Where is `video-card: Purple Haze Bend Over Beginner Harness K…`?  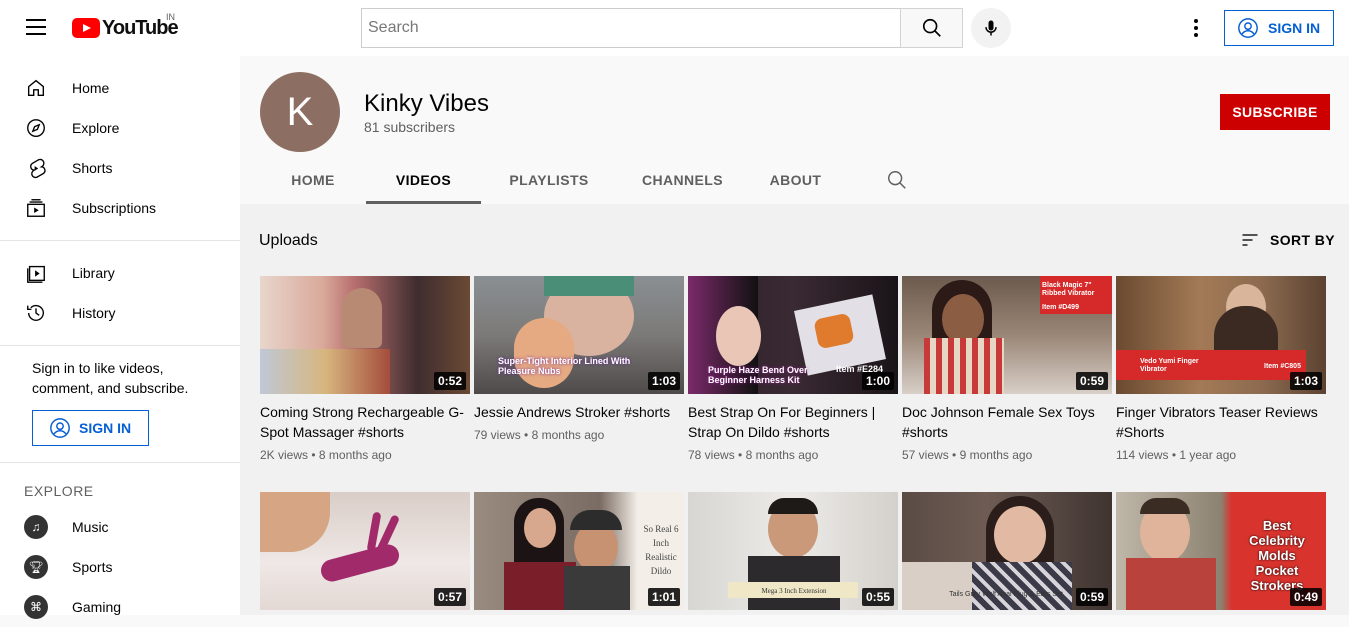 video-card: Purple Haze Bend Over Beginner Harness K… is located at coordinates (793, 369).